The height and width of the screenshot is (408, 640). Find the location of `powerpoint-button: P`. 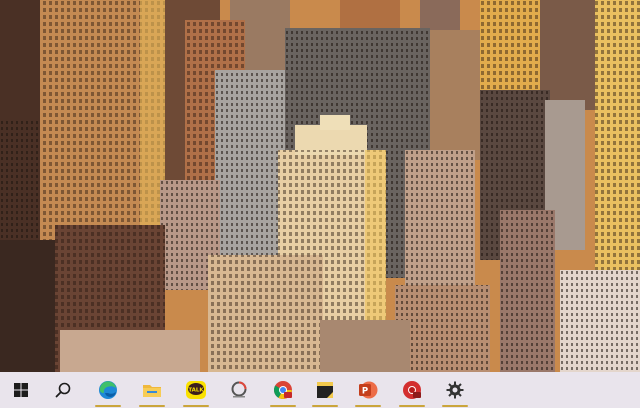

powerpoint-button: P is located at coordinates (368, 390).